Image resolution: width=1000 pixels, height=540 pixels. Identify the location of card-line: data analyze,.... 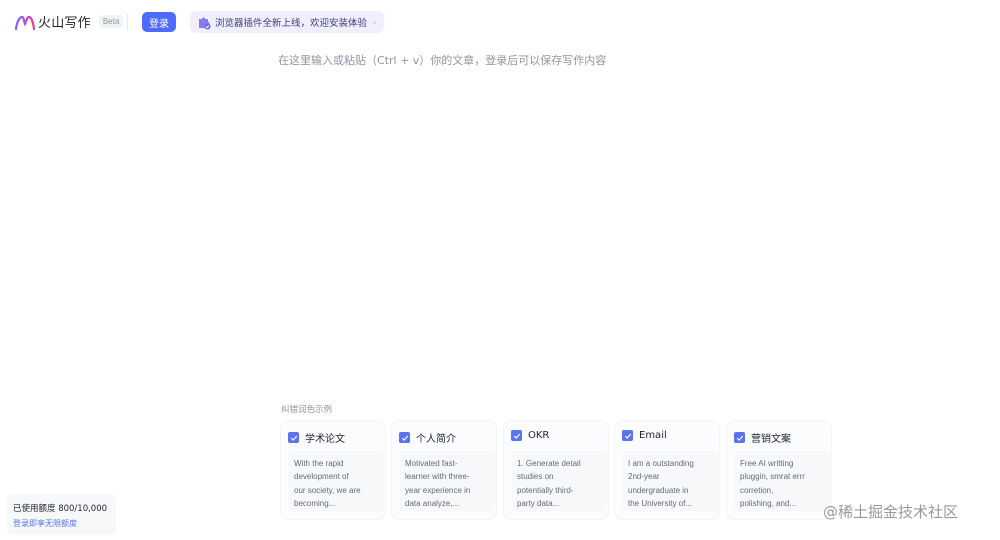
(432, 504).